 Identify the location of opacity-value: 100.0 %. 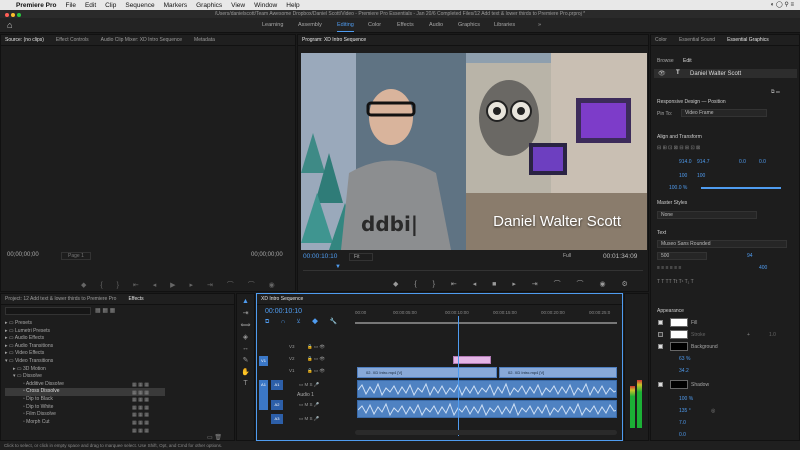
(678, 188).